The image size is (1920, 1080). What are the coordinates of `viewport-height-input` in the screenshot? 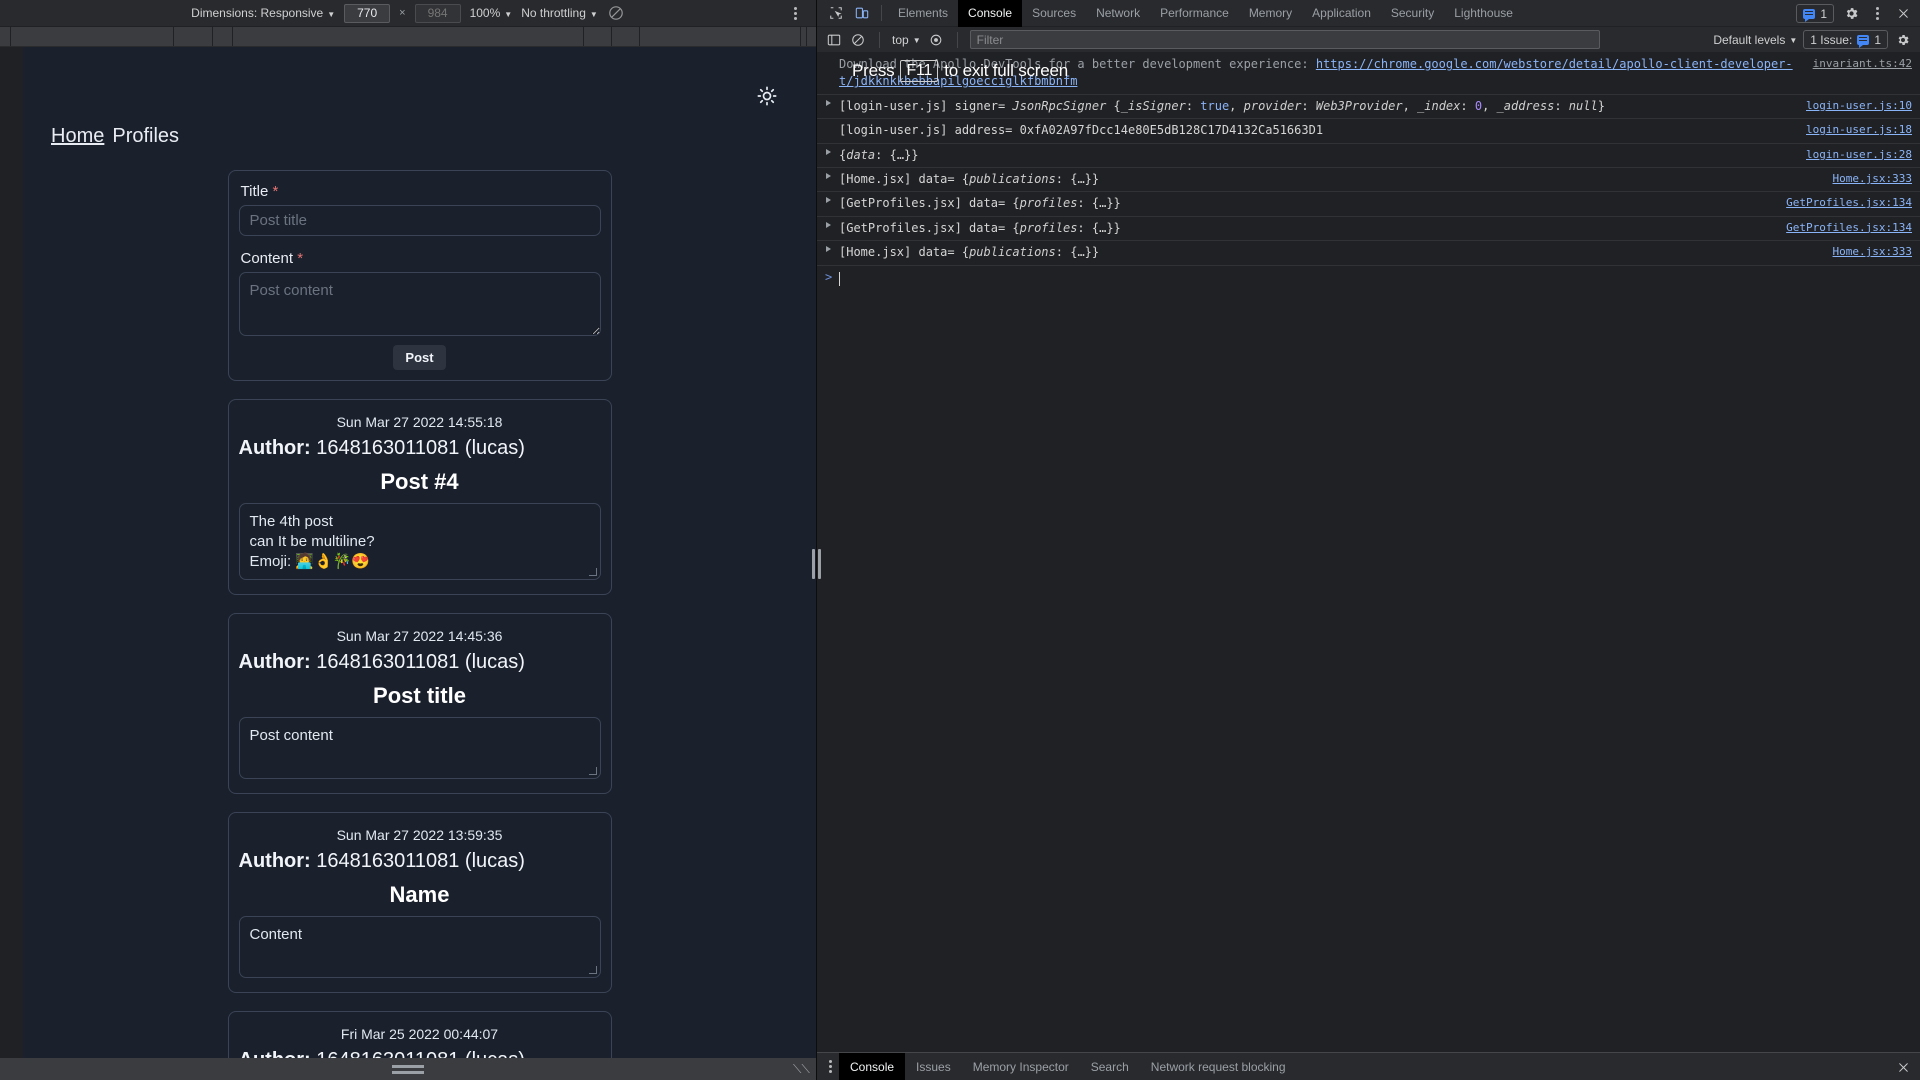 It's located at (437, 13).